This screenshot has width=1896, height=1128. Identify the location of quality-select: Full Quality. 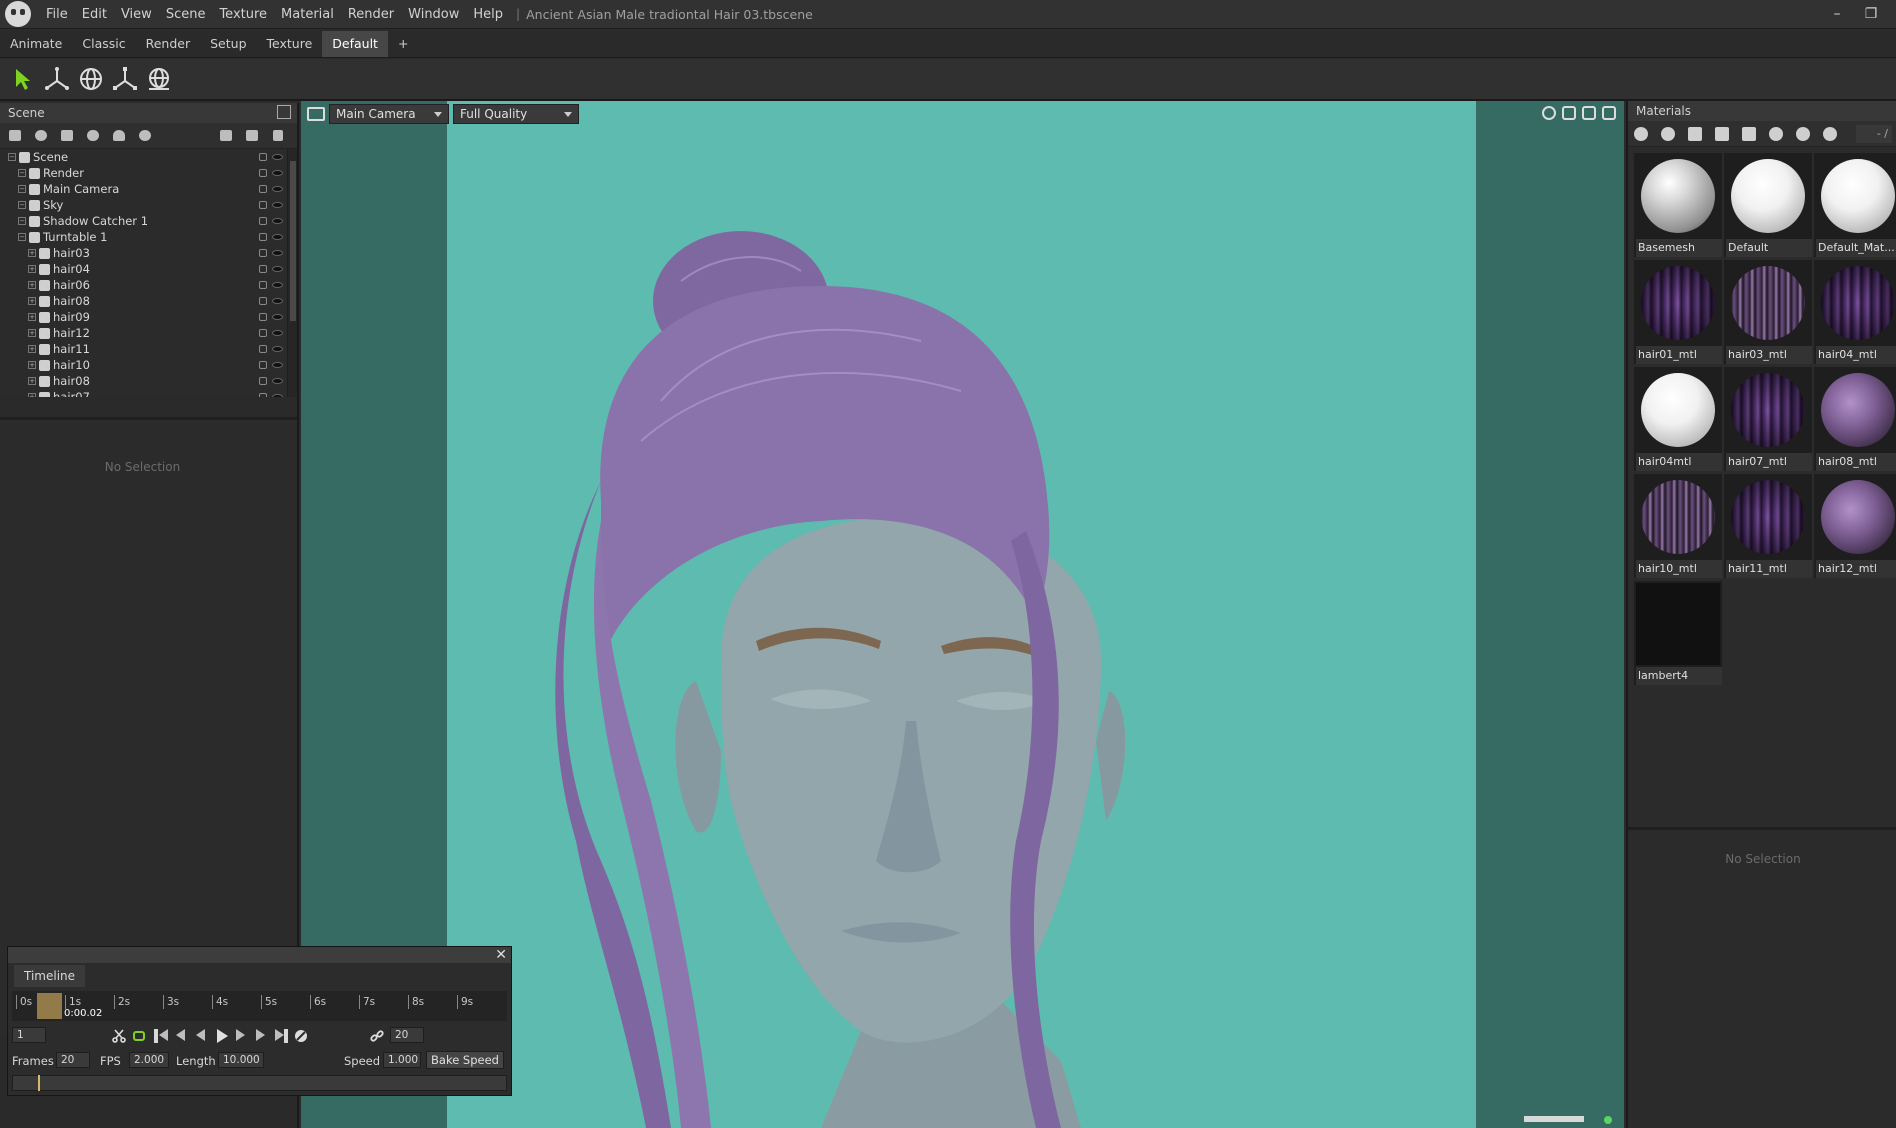
(516, 114).